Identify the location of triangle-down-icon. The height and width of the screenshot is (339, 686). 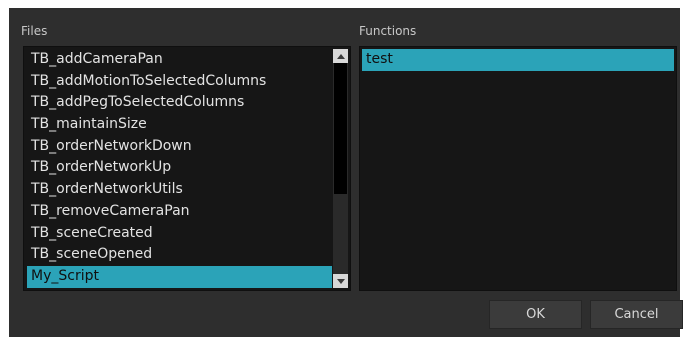
(340, 281).